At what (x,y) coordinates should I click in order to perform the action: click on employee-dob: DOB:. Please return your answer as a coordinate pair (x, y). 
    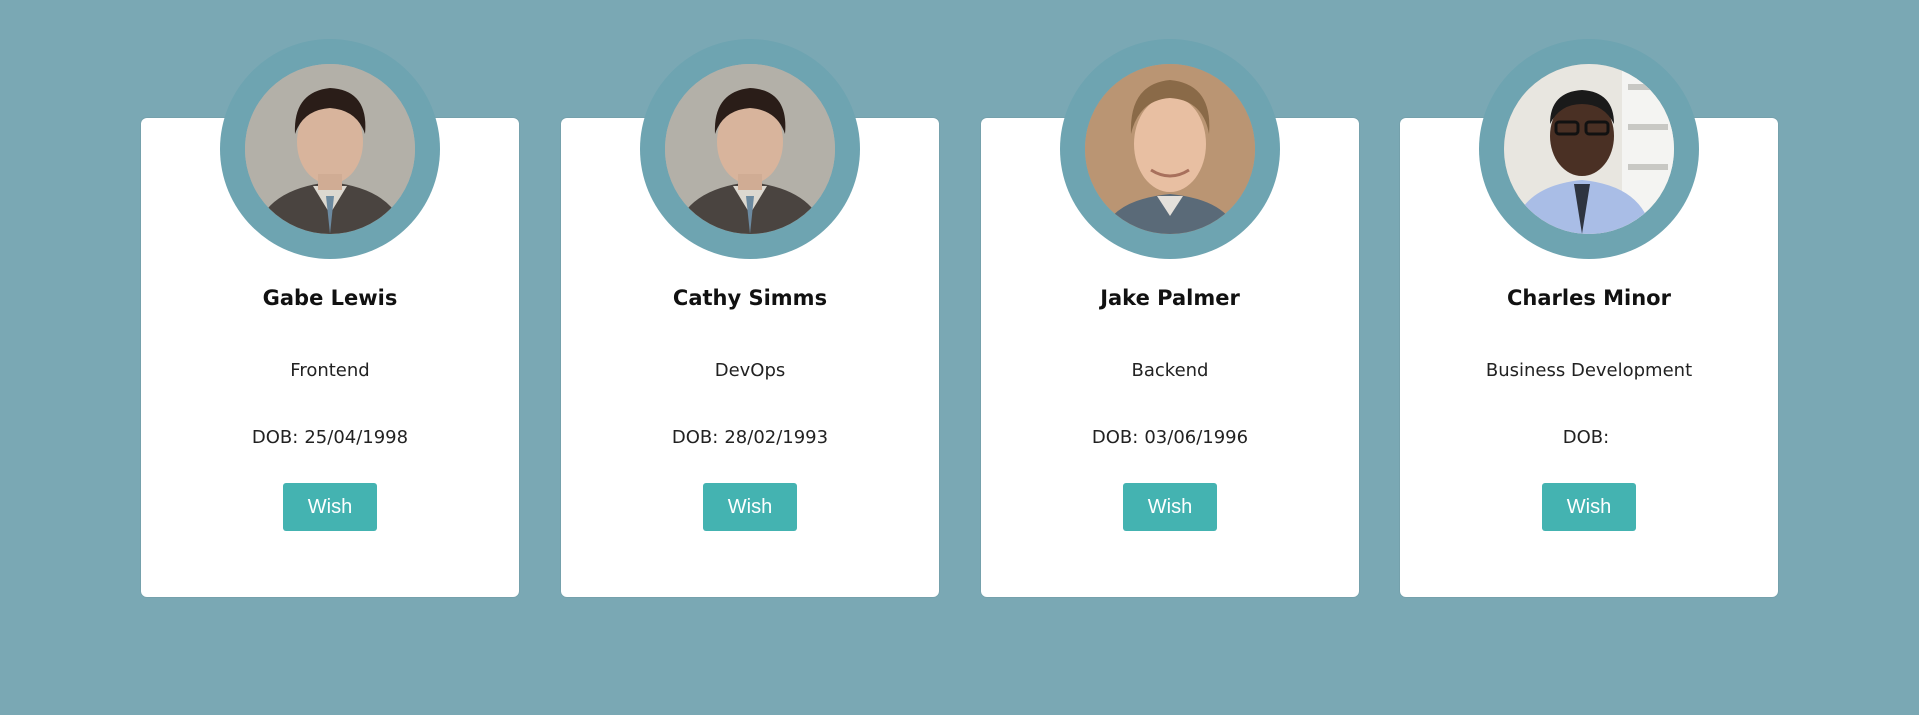
    Looking at the image, I should click on (1589, 437).